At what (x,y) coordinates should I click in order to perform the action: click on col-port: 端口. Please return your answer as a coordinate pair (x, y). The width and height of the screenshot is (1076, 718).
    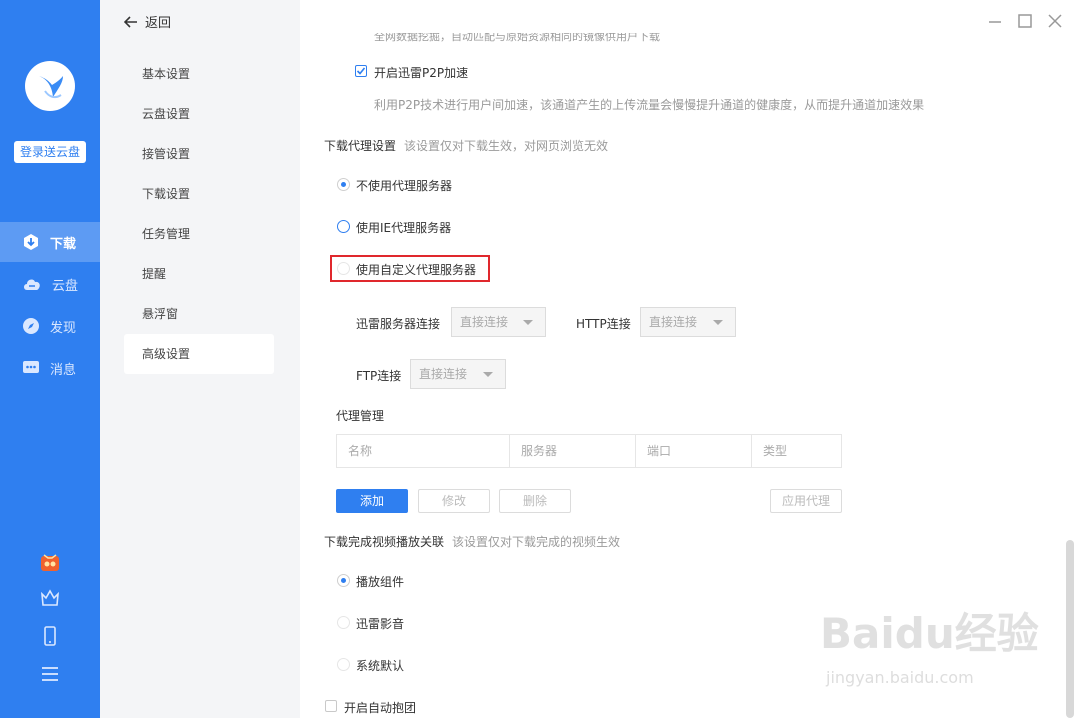
    Looking at the image, I should click on (694, 451).